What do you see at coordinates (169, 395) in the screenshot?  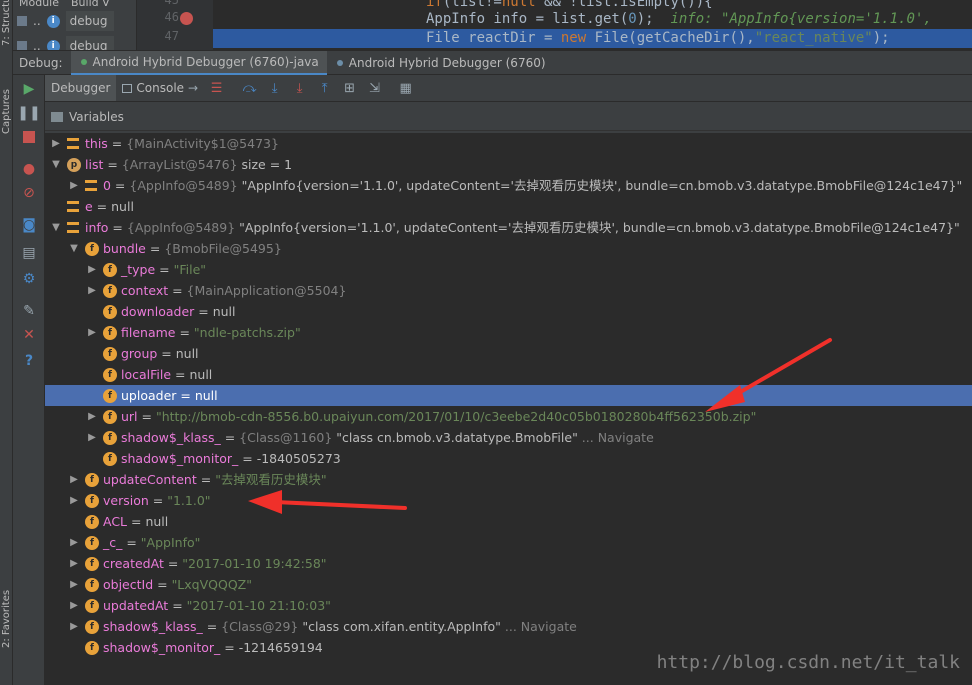 I see `variable-text: uploader = null` at bounding box center [169, 395].